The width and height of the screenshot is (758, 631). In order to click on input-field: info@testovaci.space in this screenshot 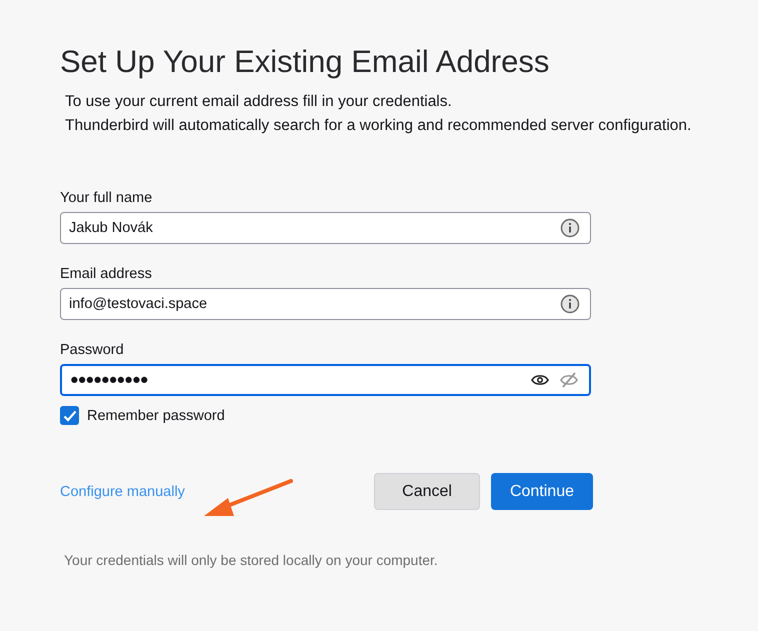, I will do `click(325, 304)`.